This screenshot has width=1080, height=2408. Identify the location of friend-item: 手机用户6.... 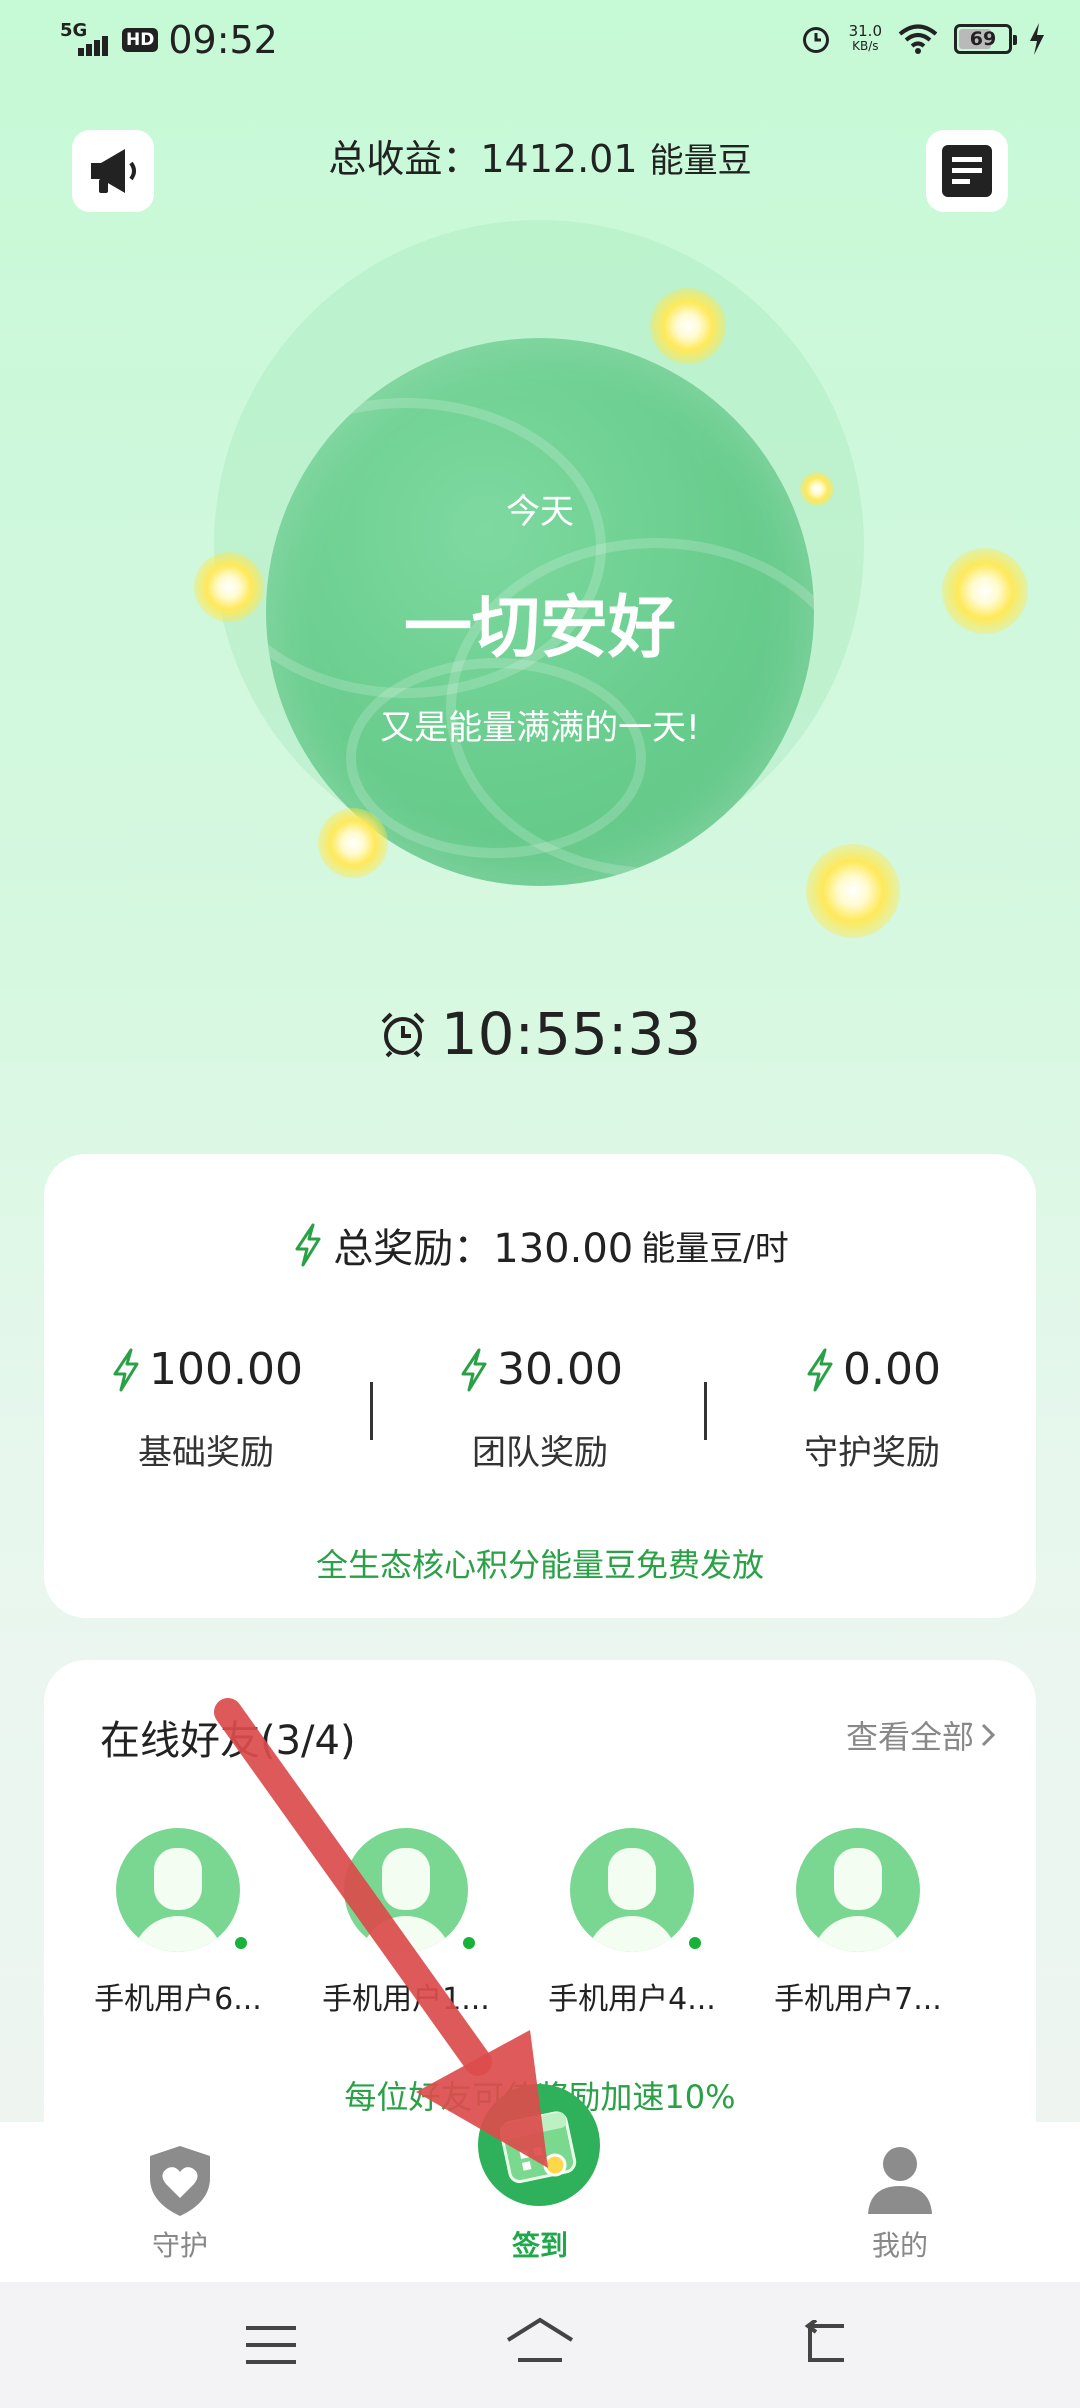
(178, 1923).